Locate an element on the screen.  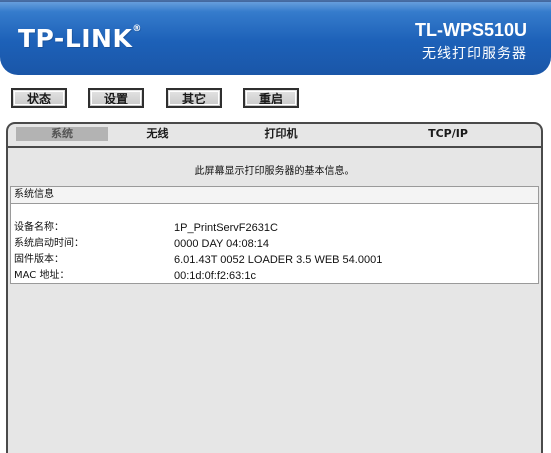
uptime-label: 系统启动时间： is located at coordinates (49, 243).